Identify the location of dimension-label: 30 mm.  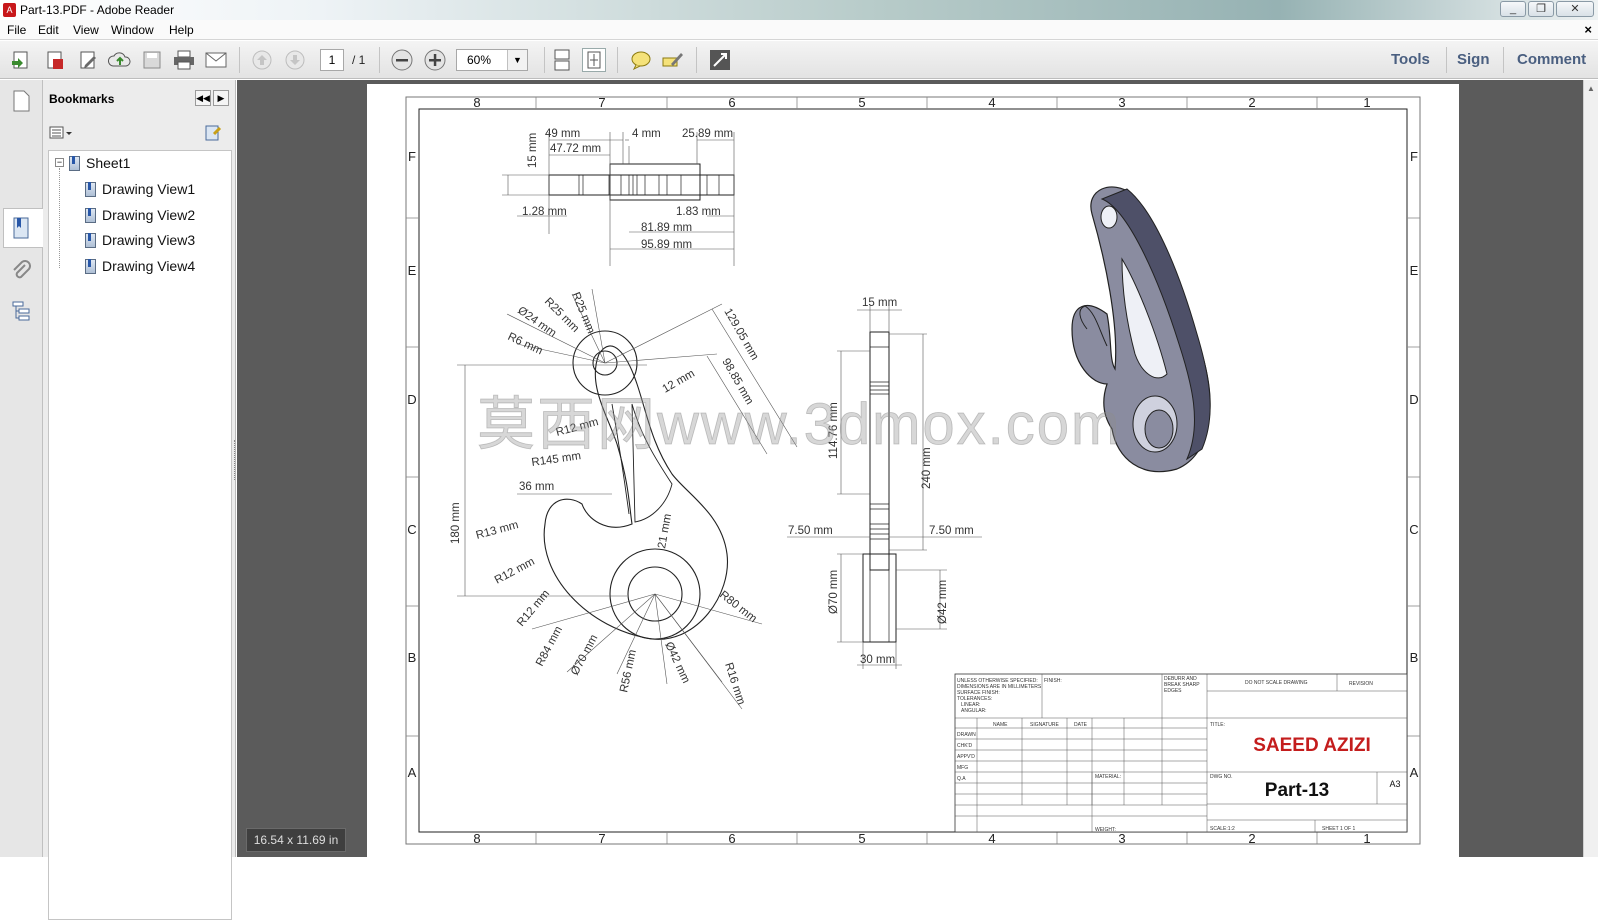
(877, 660).